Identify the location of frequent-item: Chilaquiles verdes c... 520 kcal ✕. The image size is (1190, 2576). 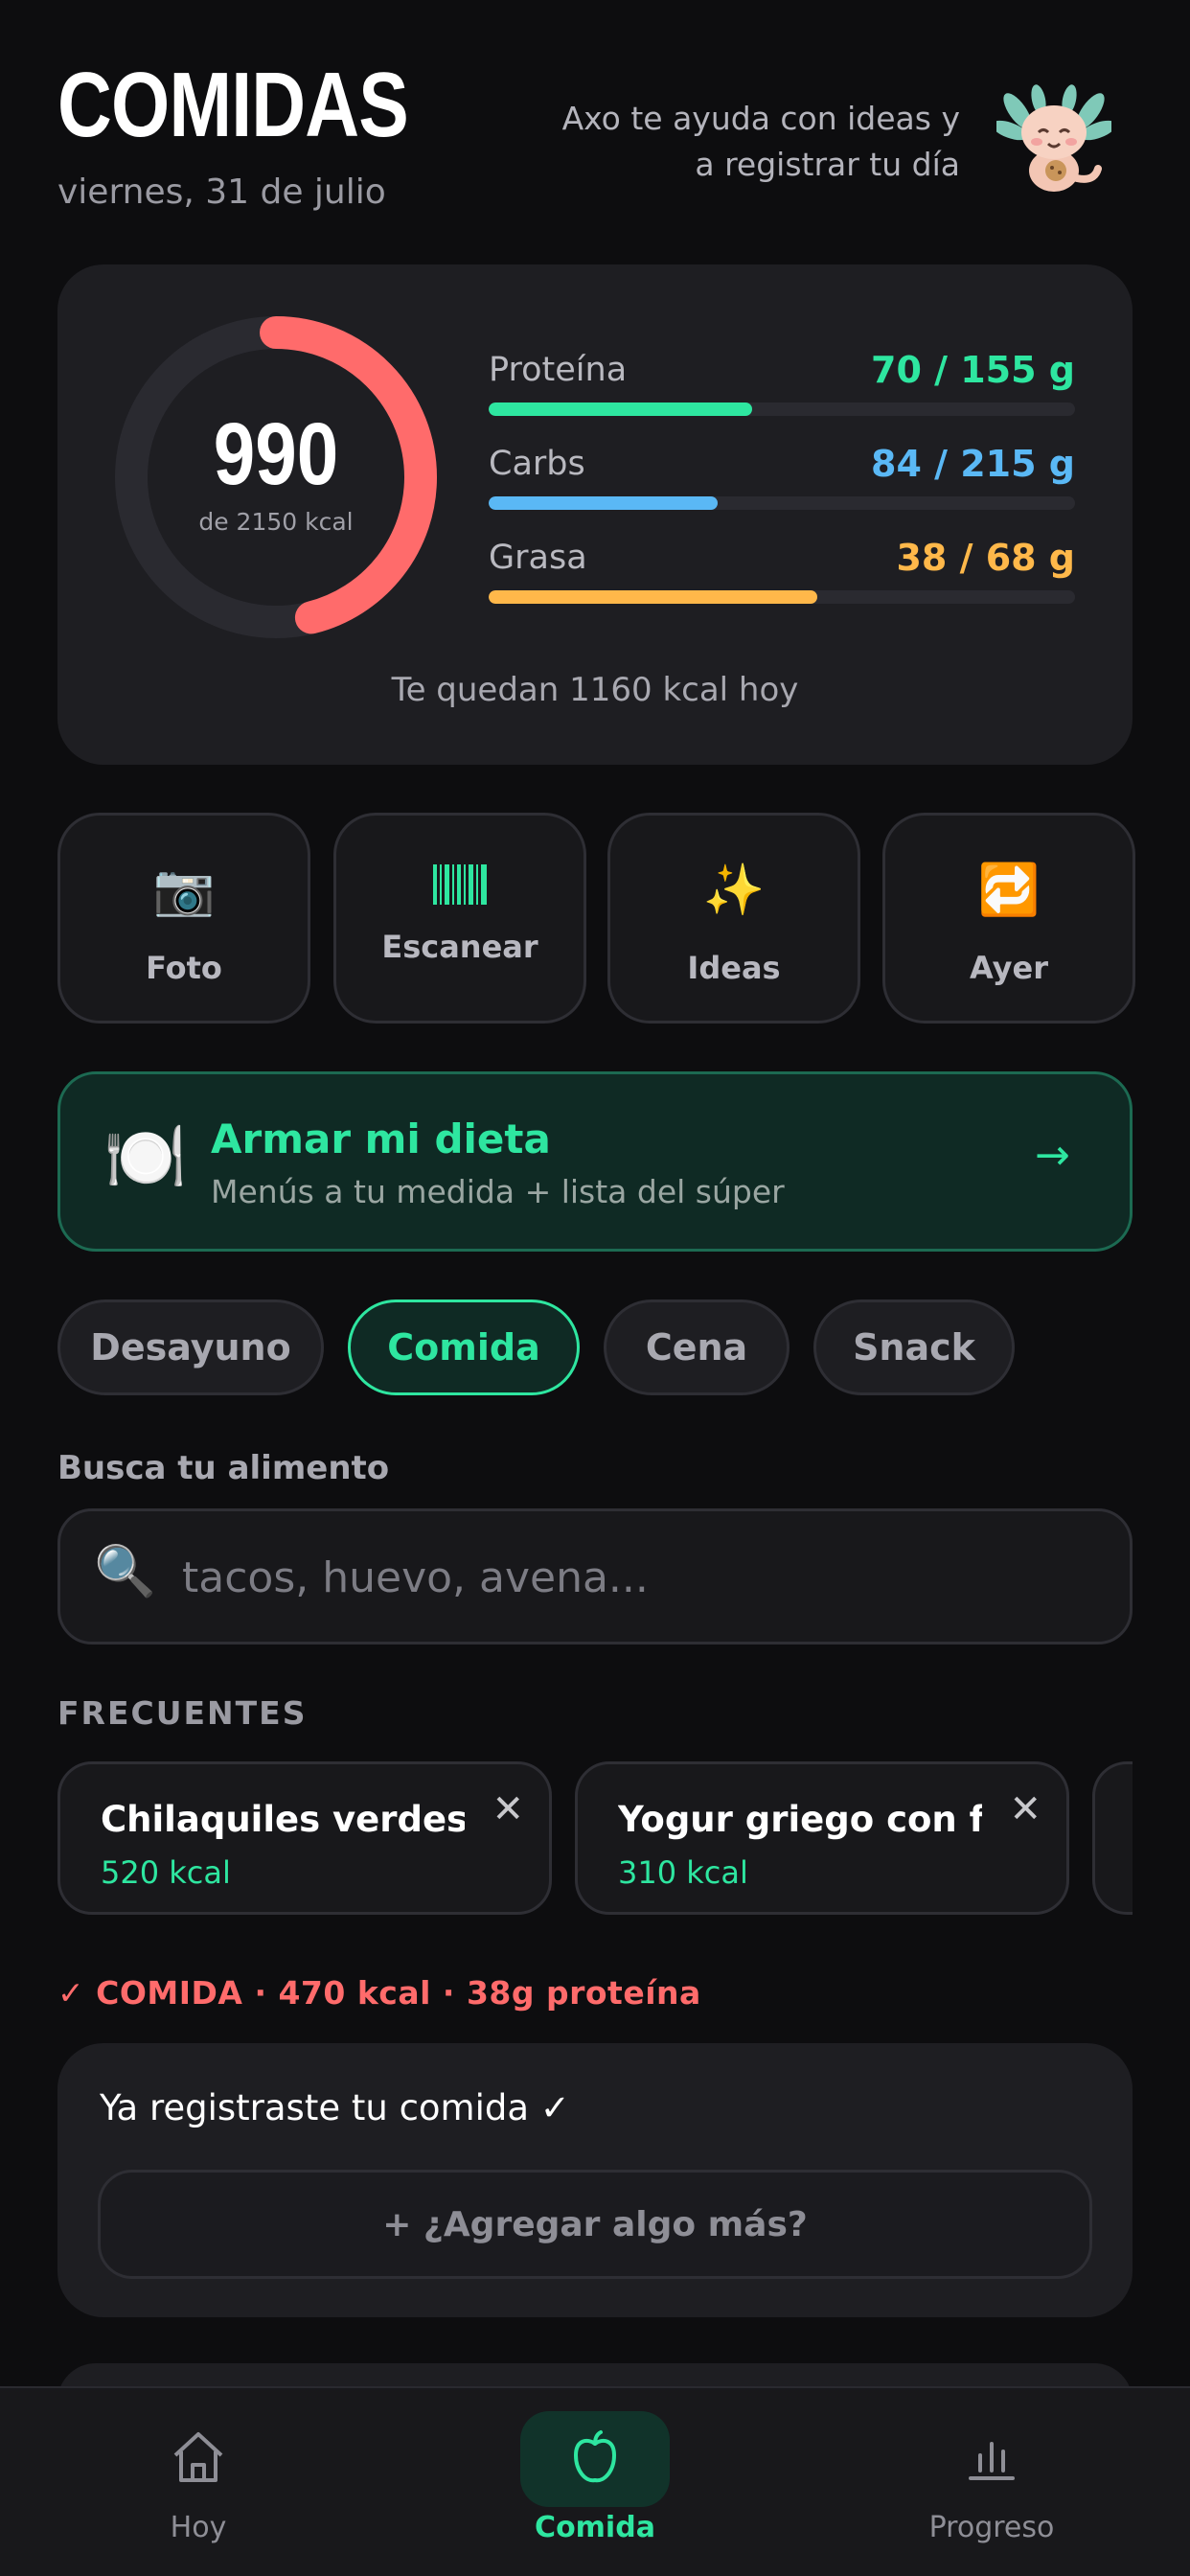
(304, 1838).